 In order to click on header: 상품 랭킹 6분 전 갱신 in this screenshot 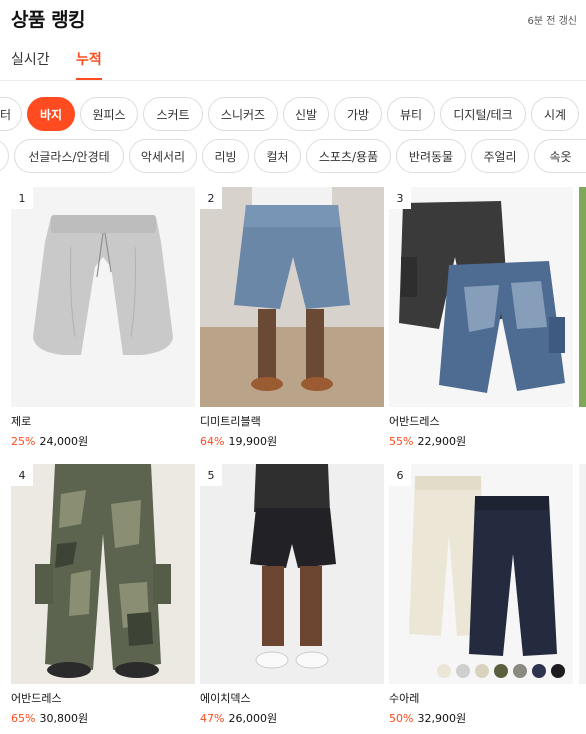, I will do `click(293, 18)`.